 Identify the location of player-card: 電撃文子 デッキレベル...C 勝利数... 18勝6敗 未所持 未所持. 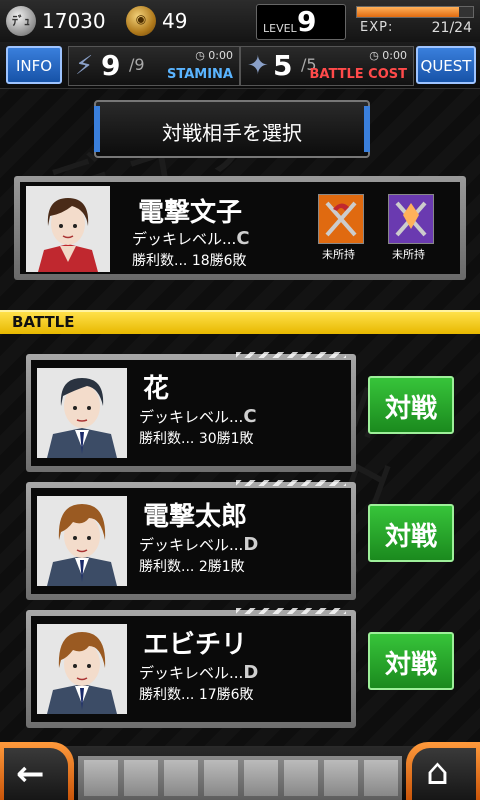
(240, 228).